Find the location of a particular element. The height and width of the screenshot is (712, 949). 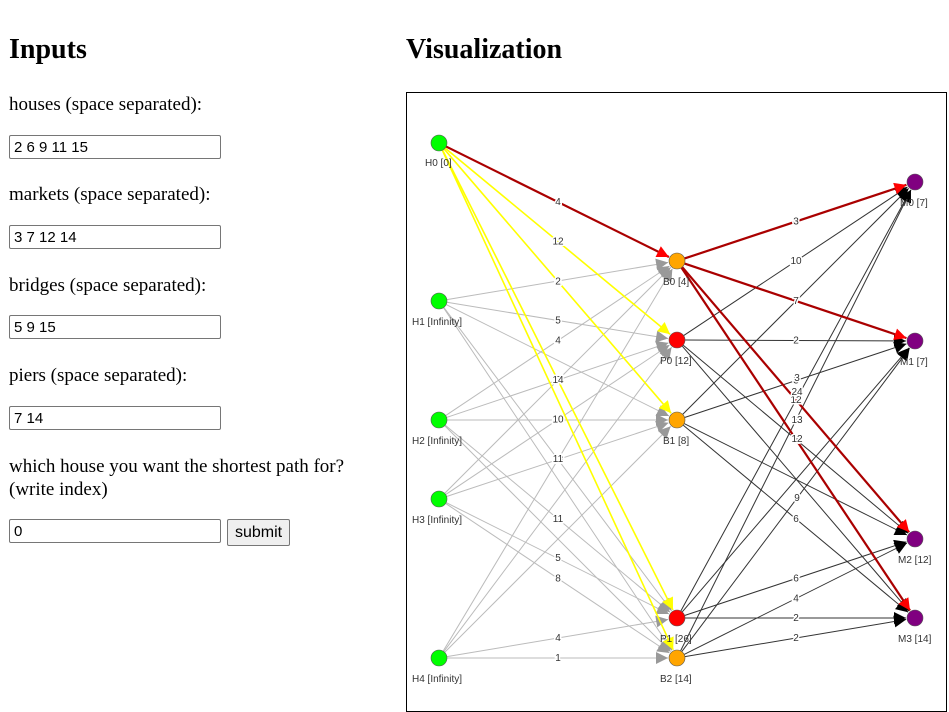

edge-weight-B2-M3: 2 is located at coordinates (796, 638).